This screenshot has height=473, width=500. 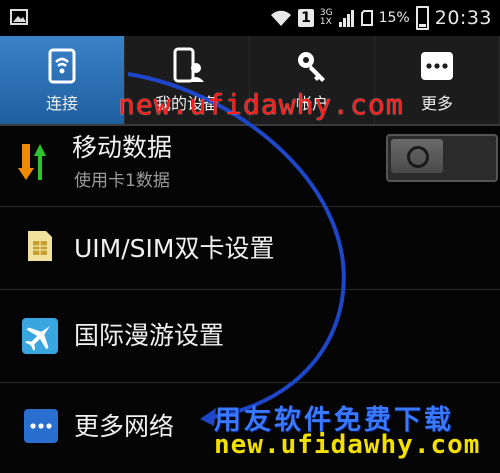 I want to click on mobile-data-toggle, so click(x=442, y=158).